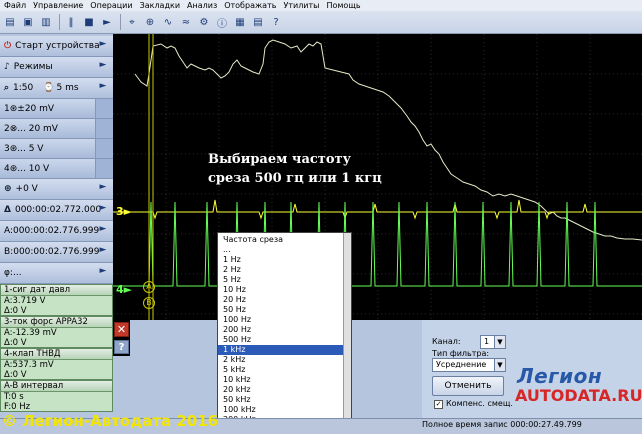 The image size is (642, 434). Describe the element at coordinates (25, 301) in the screenshot. I see `measurement-value: A:3.719 V` at that location.